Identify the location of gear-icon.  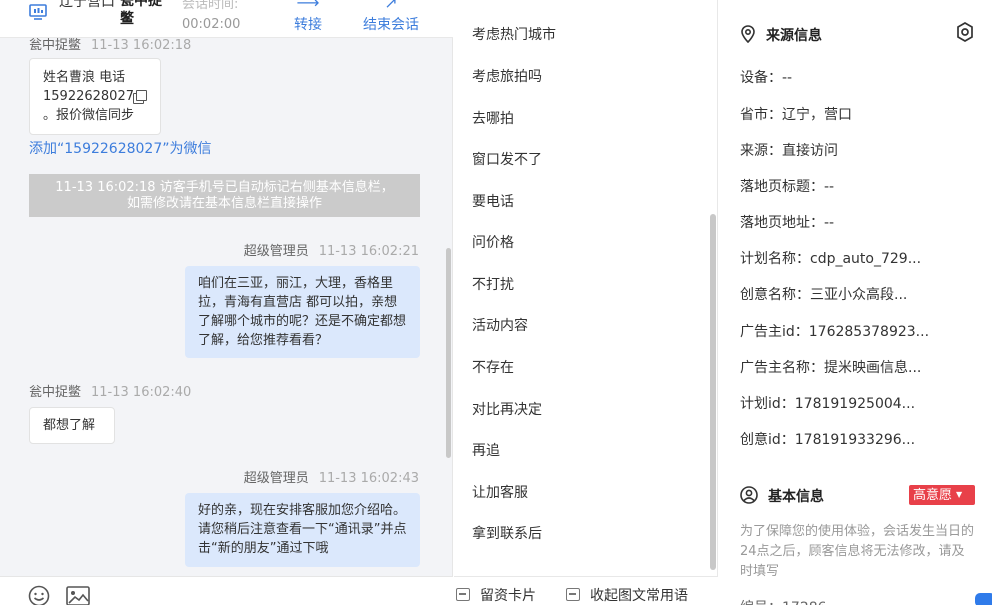
(965, 32).